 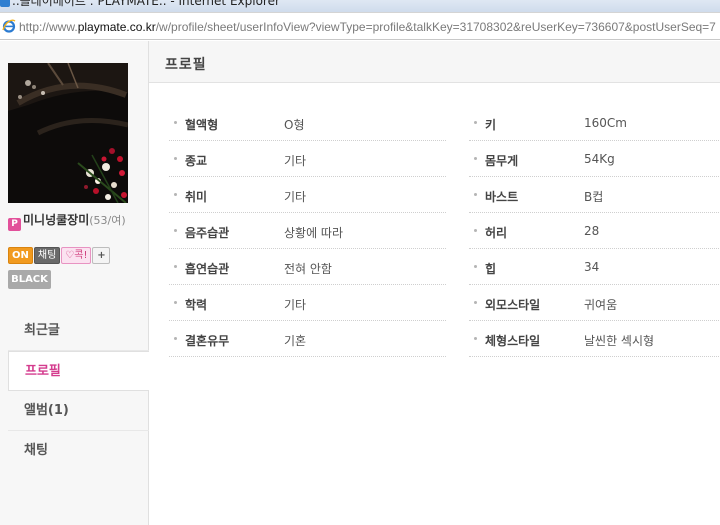 What do you see at coordinates (295, 341) in the screenshot?
I see `info-value: 기혼` at bounding box center [295, 341].